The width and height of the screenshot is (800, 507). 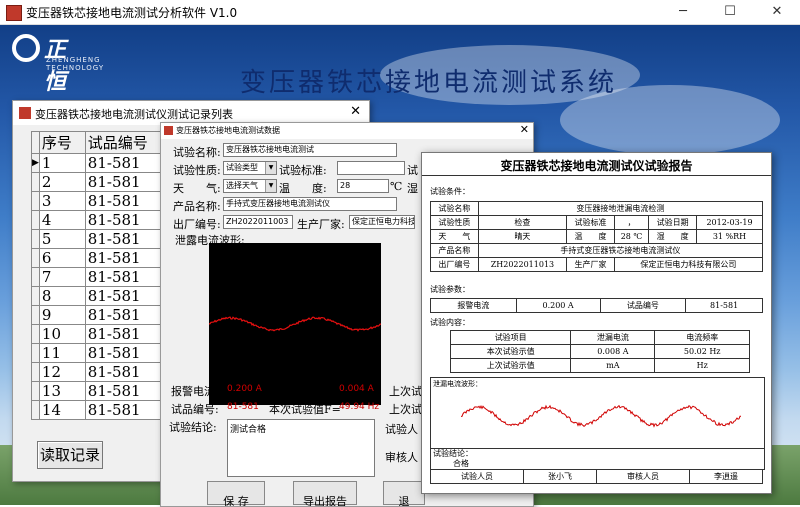 What do you see at coordinates (310, 150) in the screenshot?
I see `test-name-field: 变压器铁芯接地电流测试` at bounding box center [310, 150].